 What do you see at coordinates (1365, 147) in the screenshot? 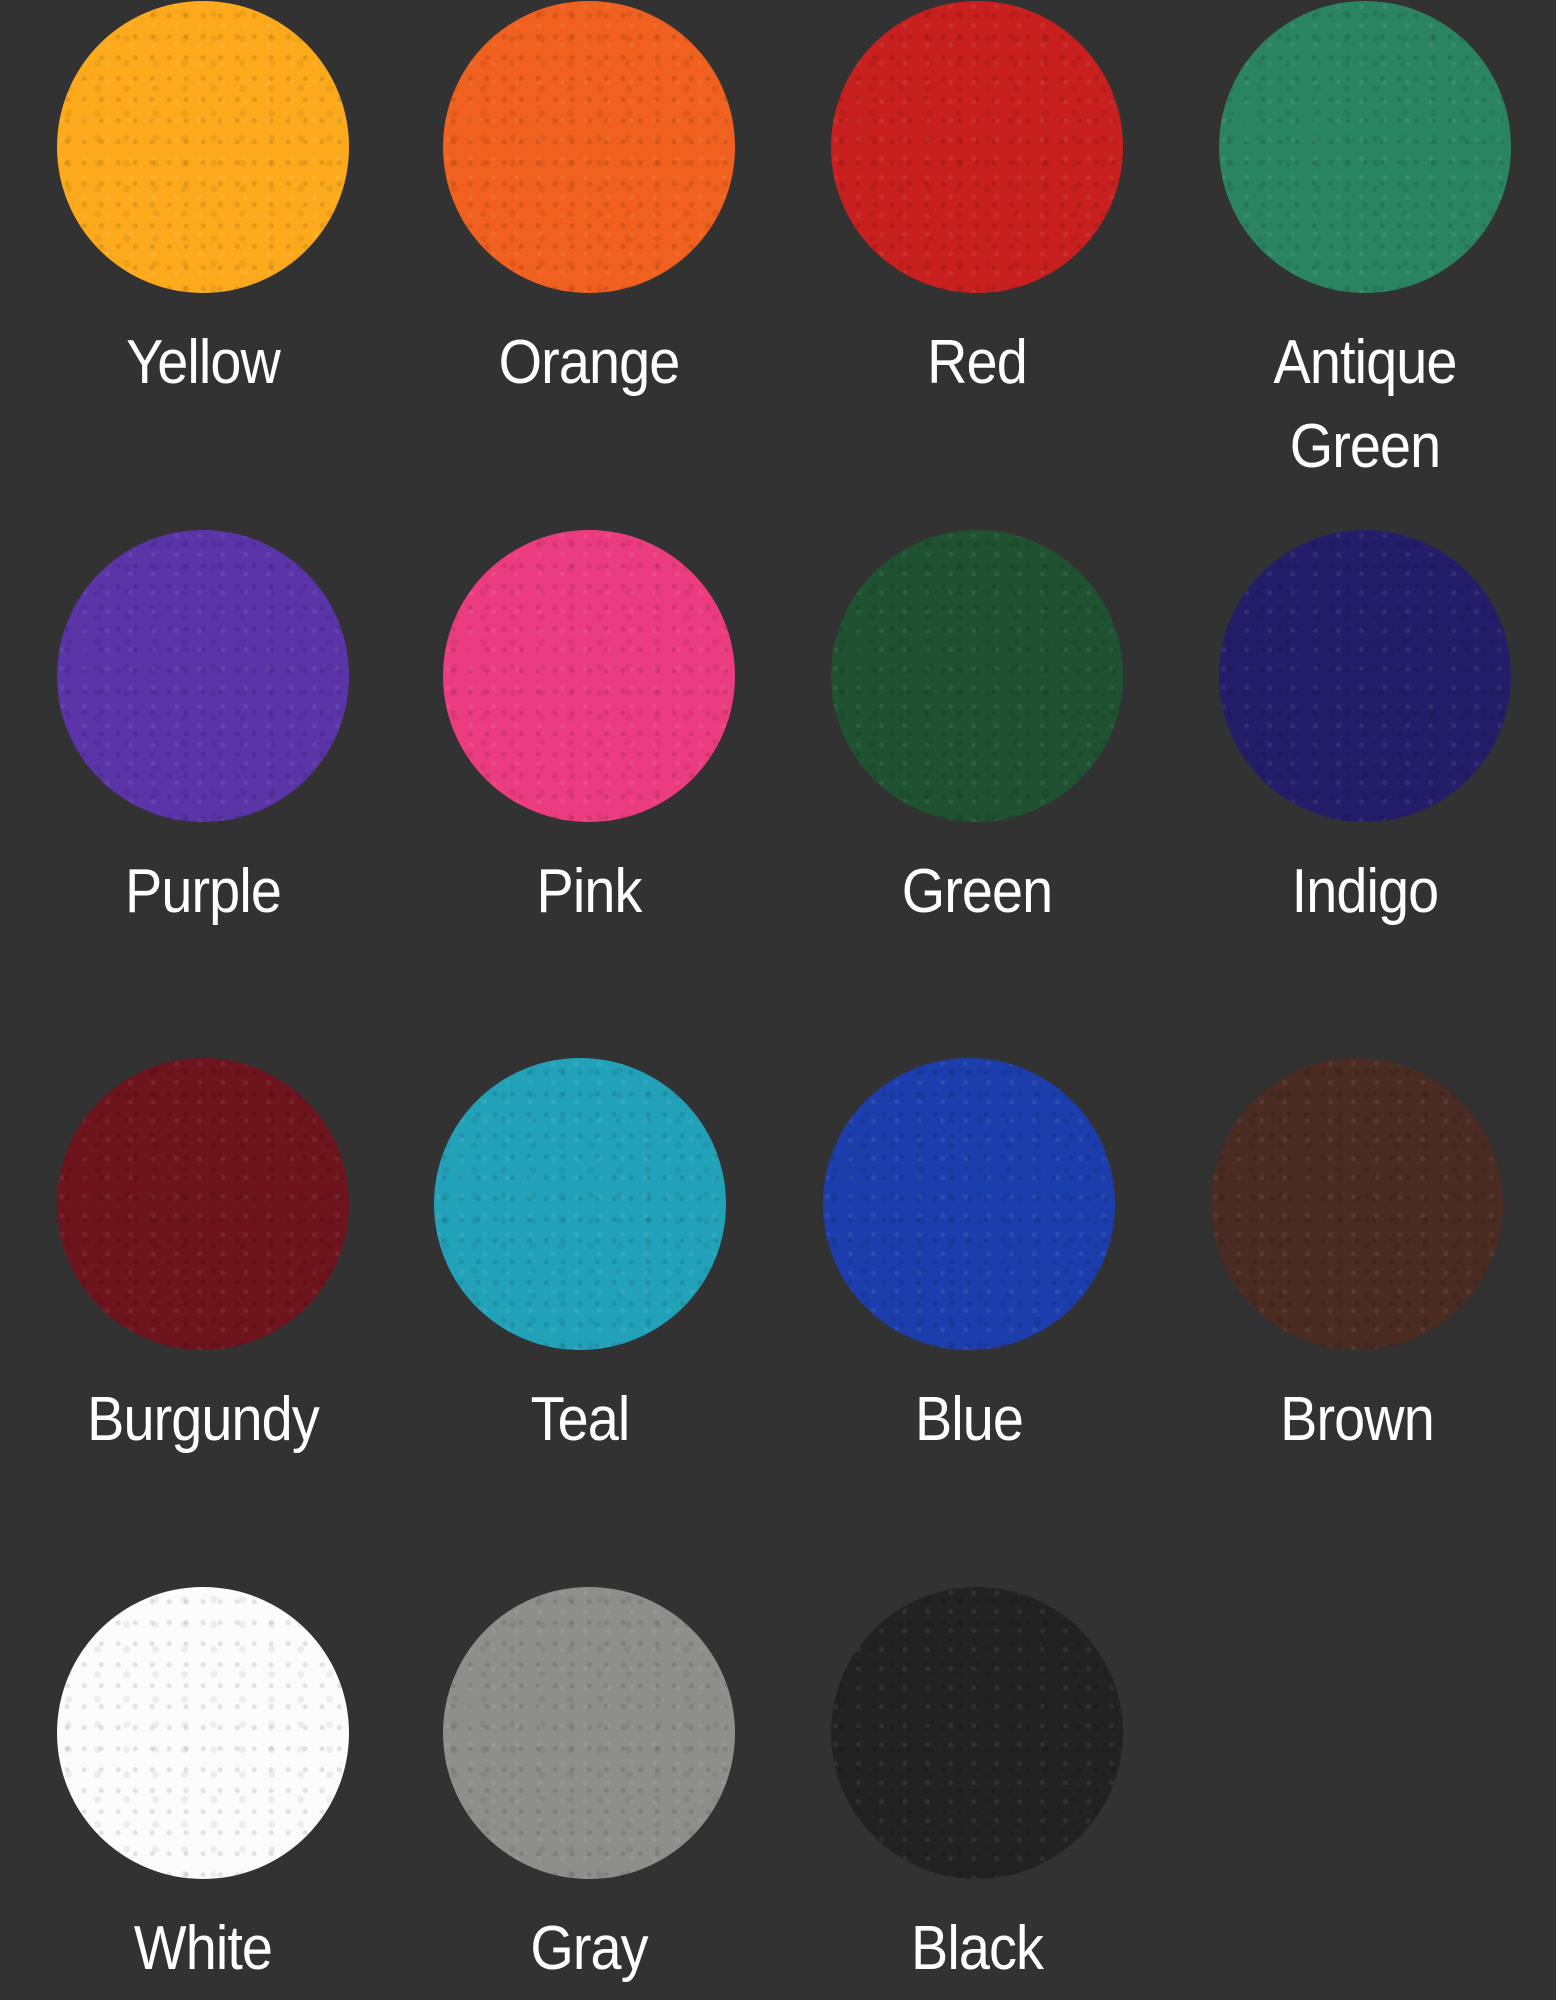
I see `color-circle-antique-green` at bounding box center [1365, 147].